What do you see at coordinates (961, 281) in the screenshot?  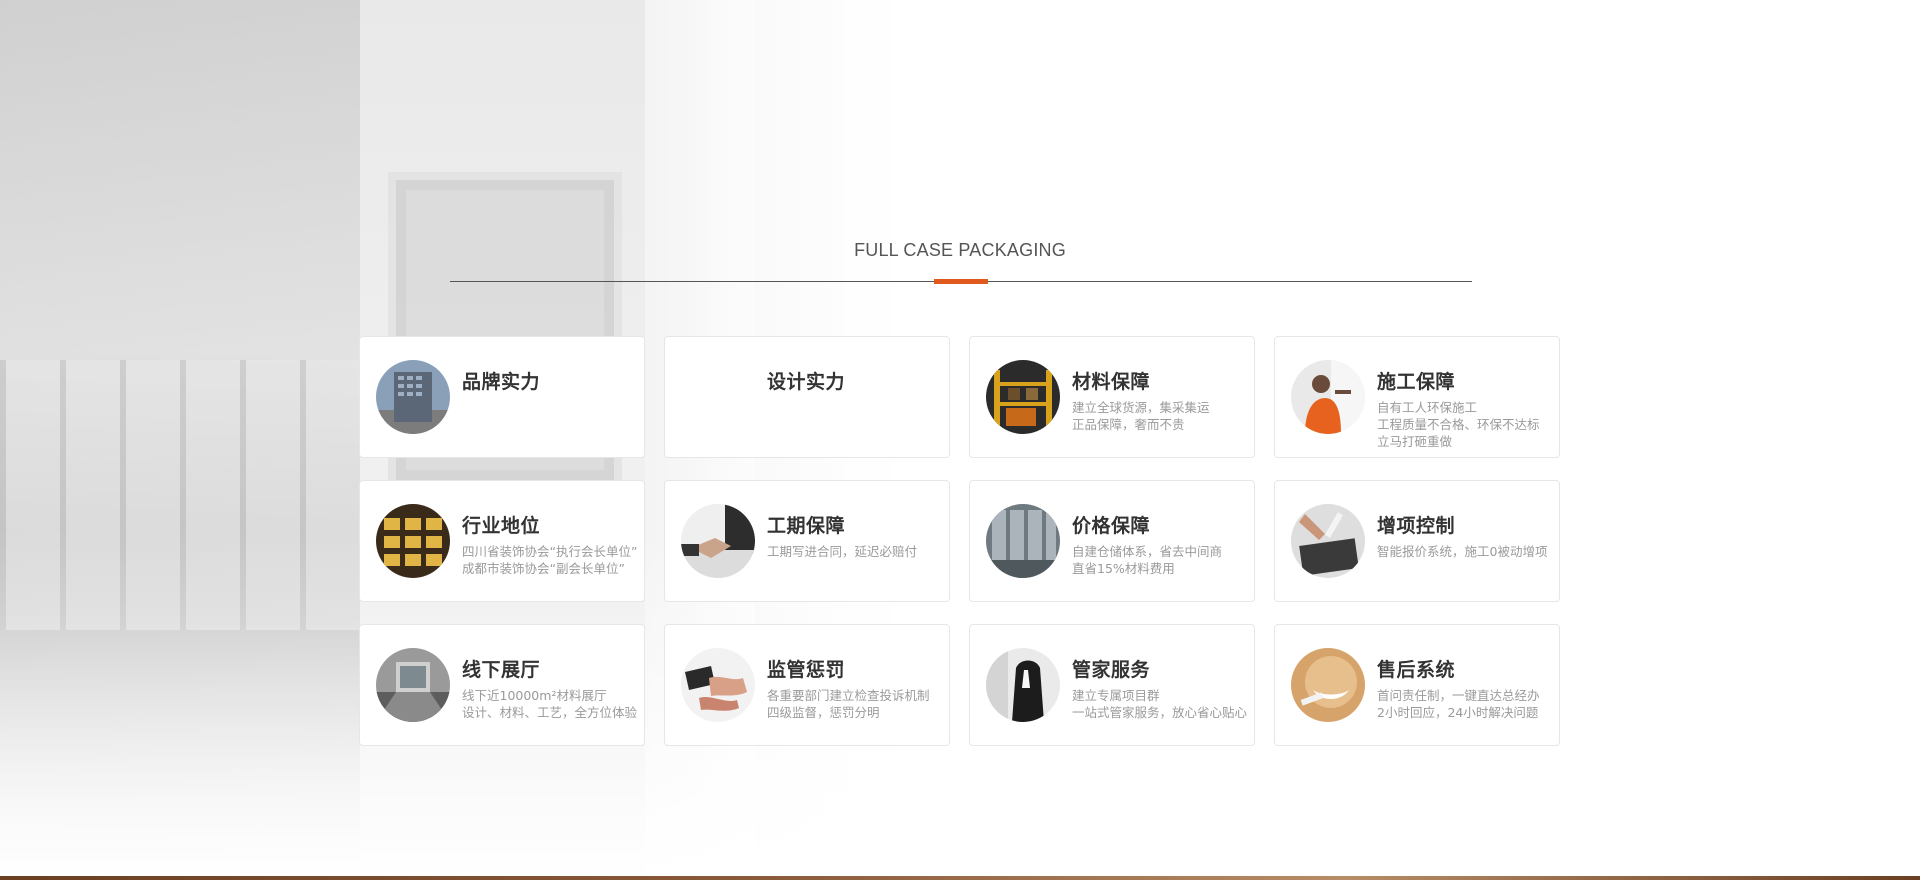 I see `title-accent-bar` at bounding box center [961, 281].